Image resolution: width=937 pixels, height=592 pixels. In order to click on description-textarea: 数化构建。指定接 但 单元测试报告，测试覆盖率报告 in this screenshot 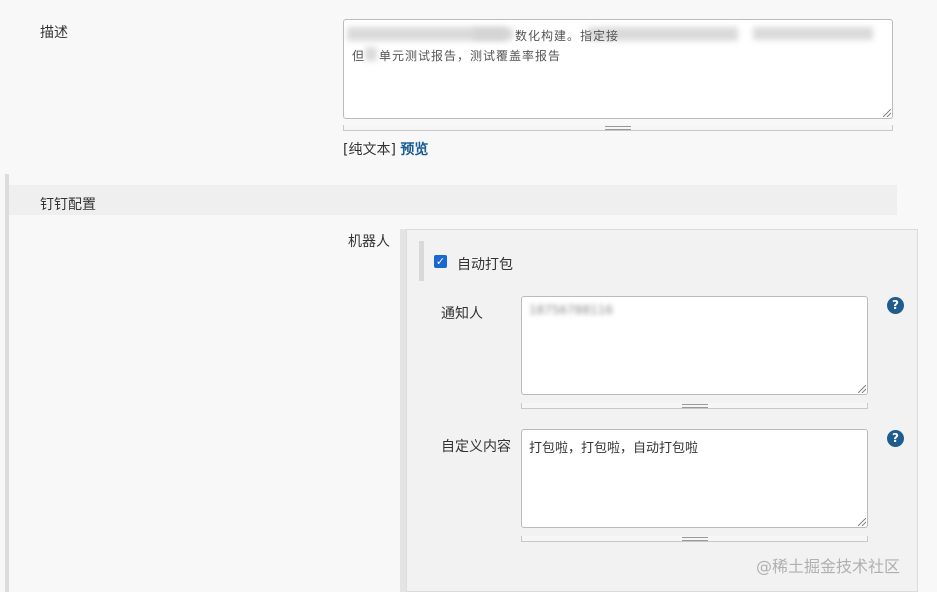, I will do `click(618, 69)`.